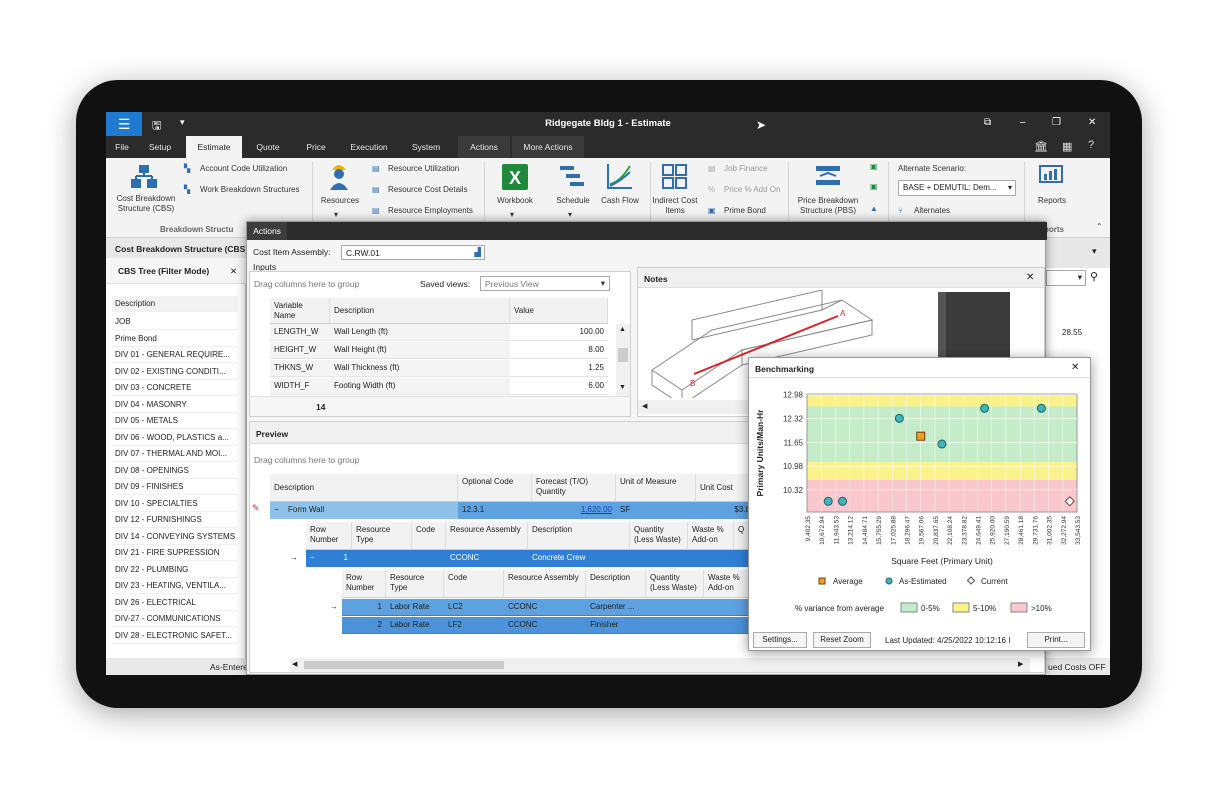 This screenshot has width=1215, height=788. Describe the element at coordinates (146, 204) in the screenshot. I see `cbs-button: Cost Breakdown Structure (CBS)` at that location.